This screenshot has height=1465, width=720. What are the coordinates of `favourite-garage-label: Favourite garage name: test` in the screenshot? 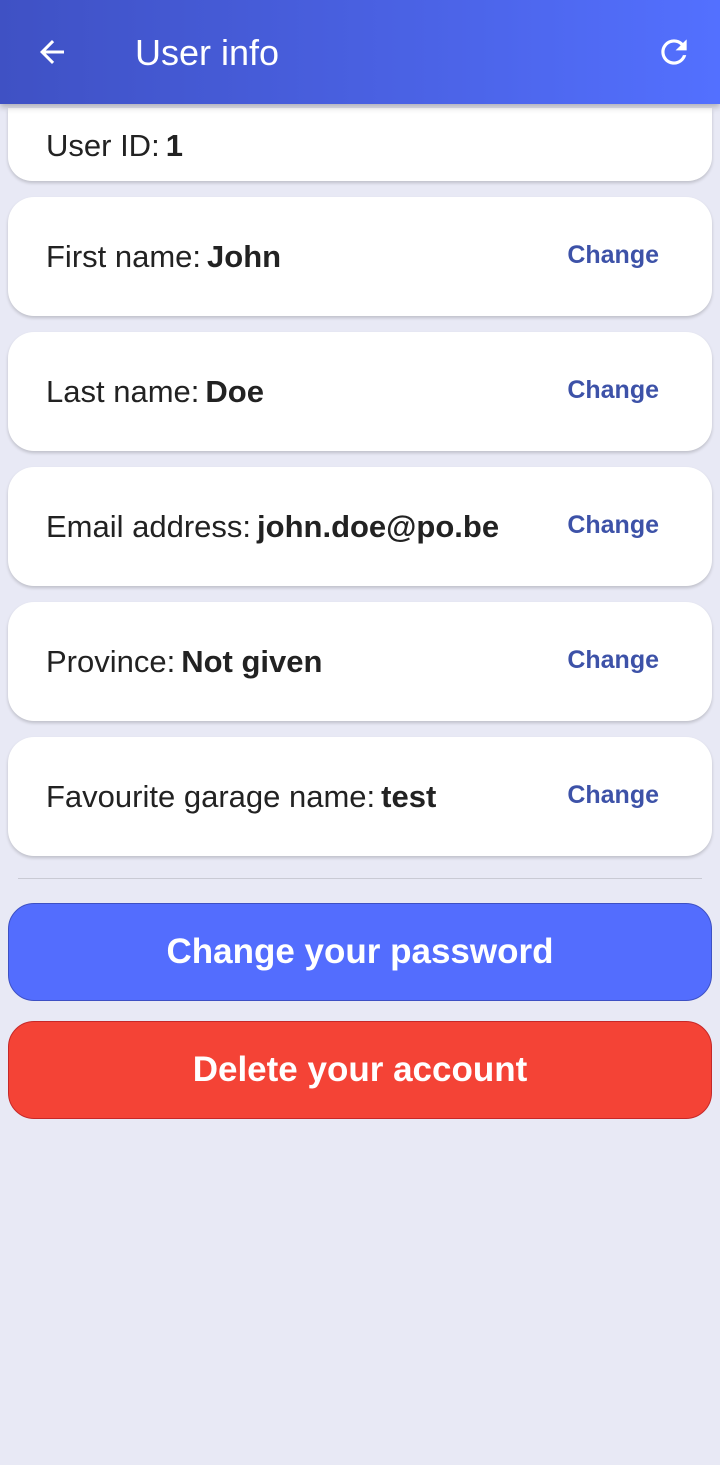 It's located at (241, 796).